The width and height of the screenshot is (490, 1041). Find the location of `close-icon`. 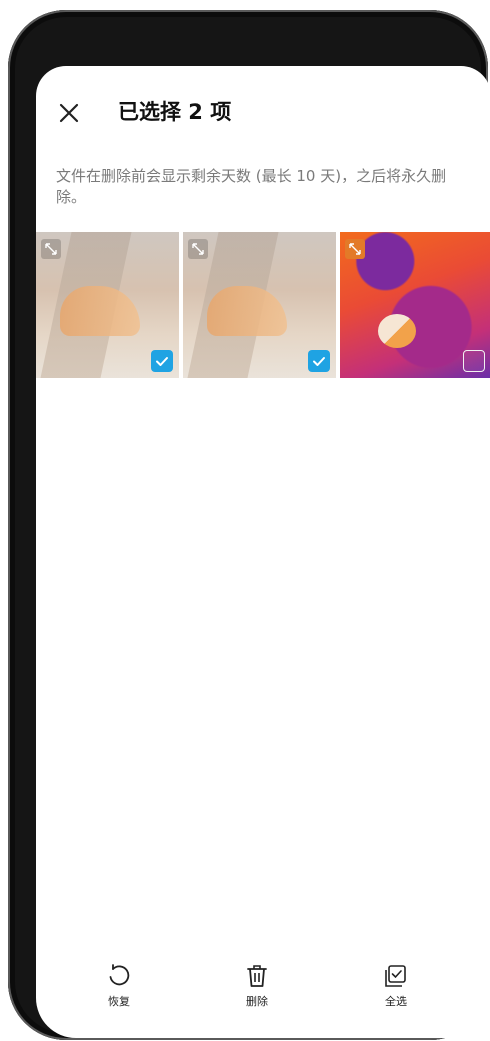

close-icon is located at coordinates (69, 113).